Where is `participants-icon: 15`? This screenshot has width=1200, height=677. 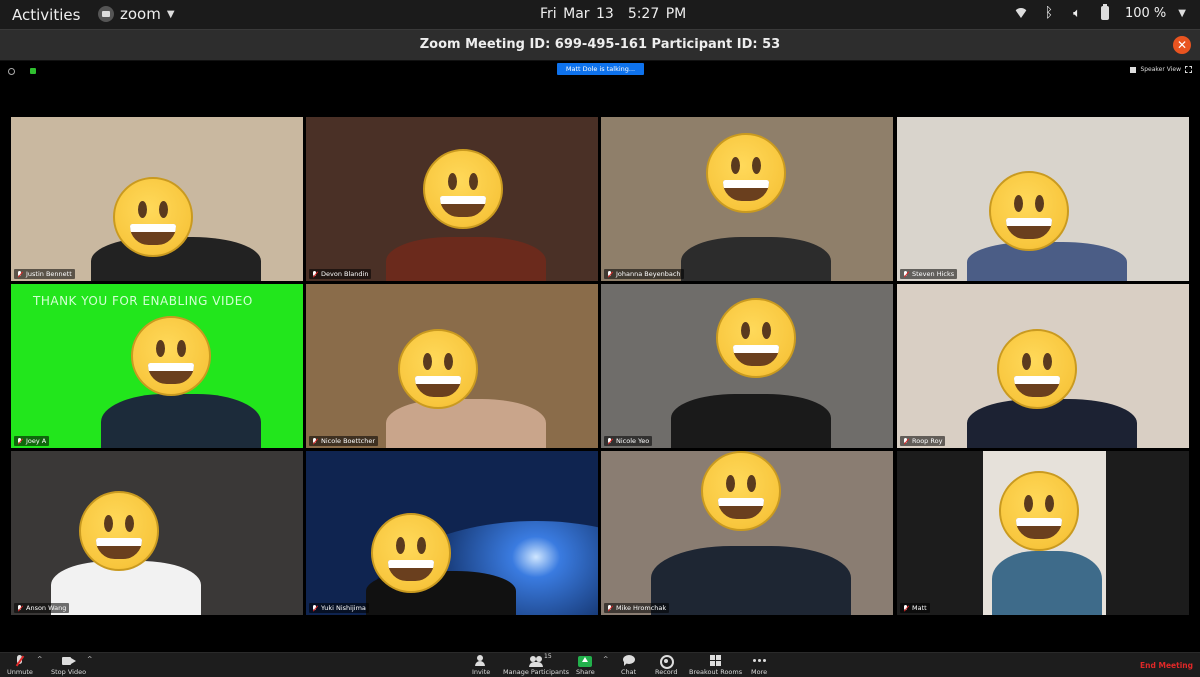
participants-icon: 15 is located at coordinates (540, 660).